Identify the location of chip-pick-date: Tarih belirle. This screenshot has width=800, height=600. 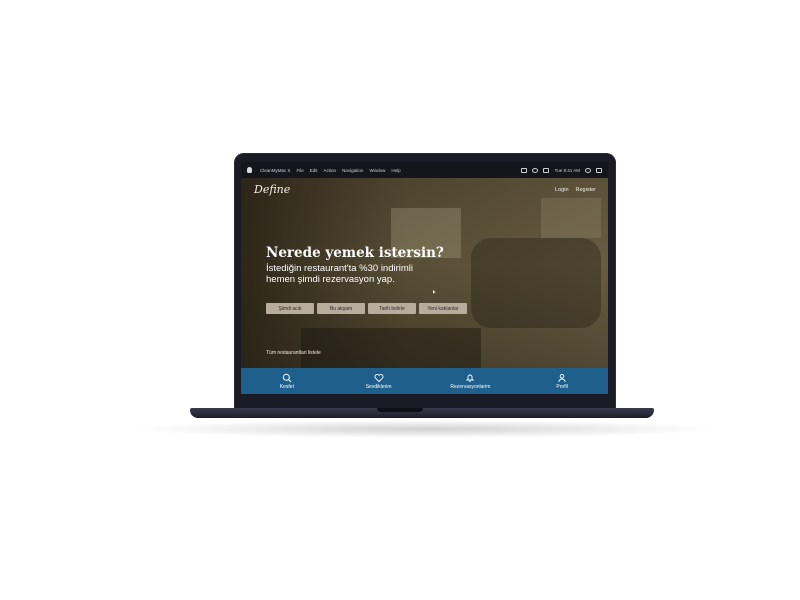
(392, 308).